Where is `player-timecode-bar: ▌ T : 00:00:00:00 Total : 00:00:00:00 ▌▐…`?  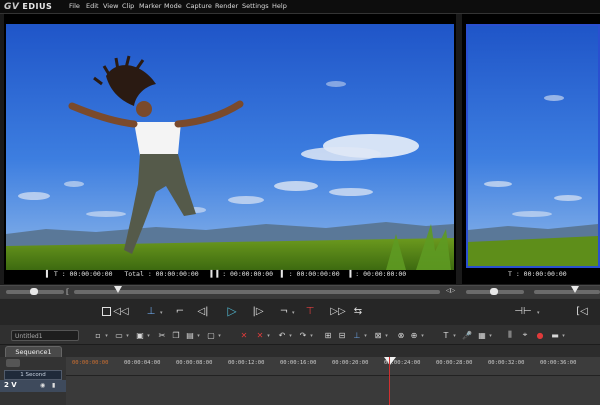 player-timecode-bar: ▌ T : 00:00:00:00 Total : 00:00:00:00 ▌▐… is located at coordinates (226, 274).